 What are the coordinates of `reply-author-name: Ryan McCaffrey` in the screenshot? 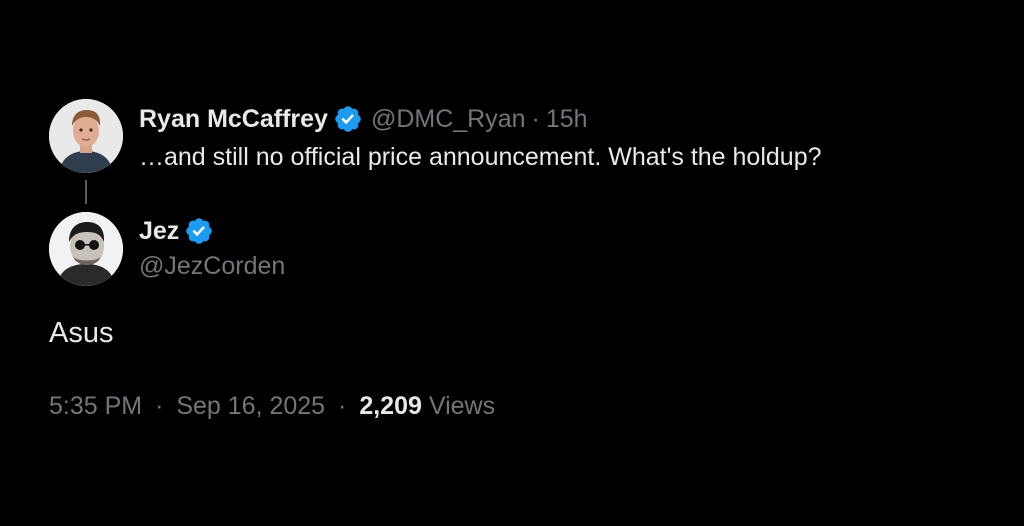 It's located at (233, 119).